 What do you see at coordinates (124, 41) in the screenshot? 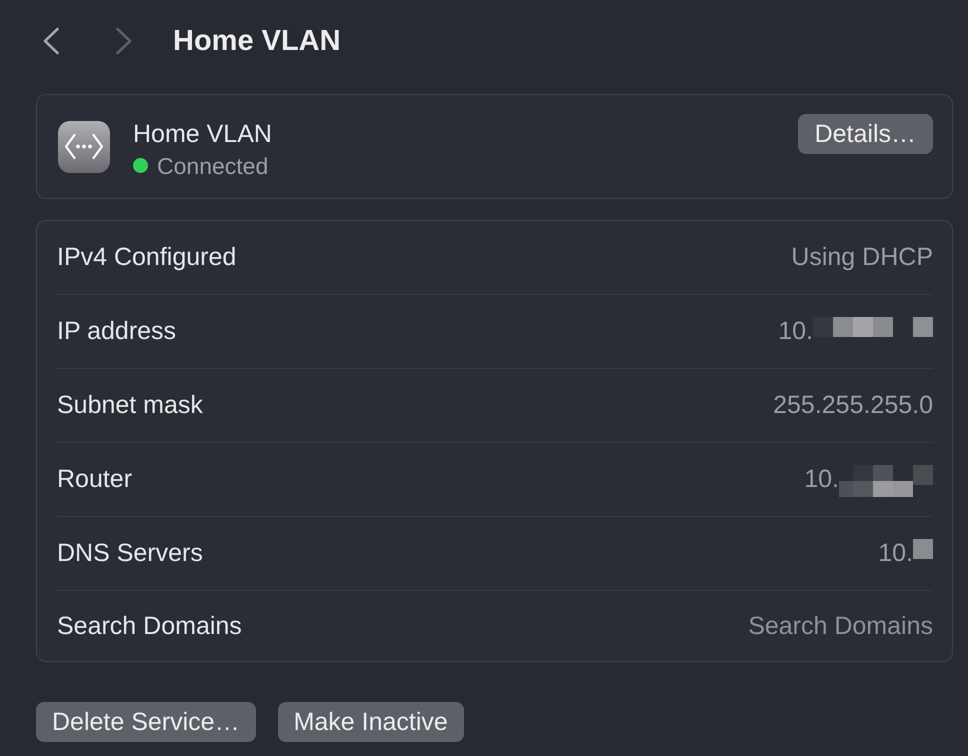
I see `chevron-right-icon` at bounding box center [124, 41].